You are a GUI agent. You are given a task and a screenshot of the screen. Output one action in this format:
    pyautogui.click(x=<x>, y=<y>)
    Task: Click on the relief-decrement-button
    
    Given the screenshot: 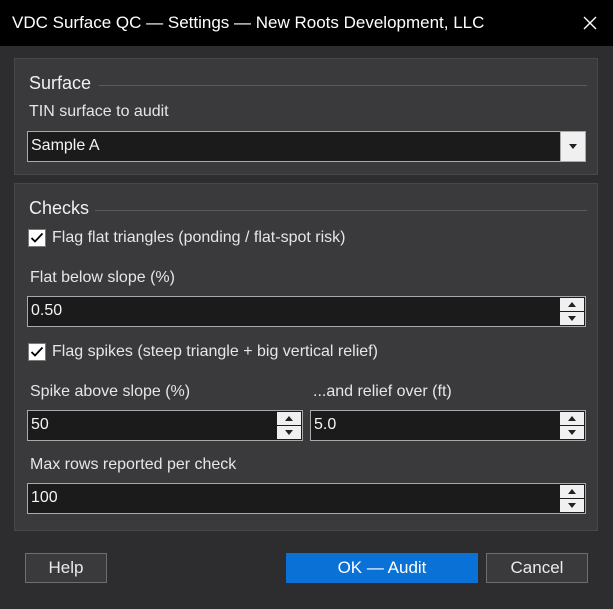 What is the action you would take?
    pyautogui.click(x=572, y=432)
    